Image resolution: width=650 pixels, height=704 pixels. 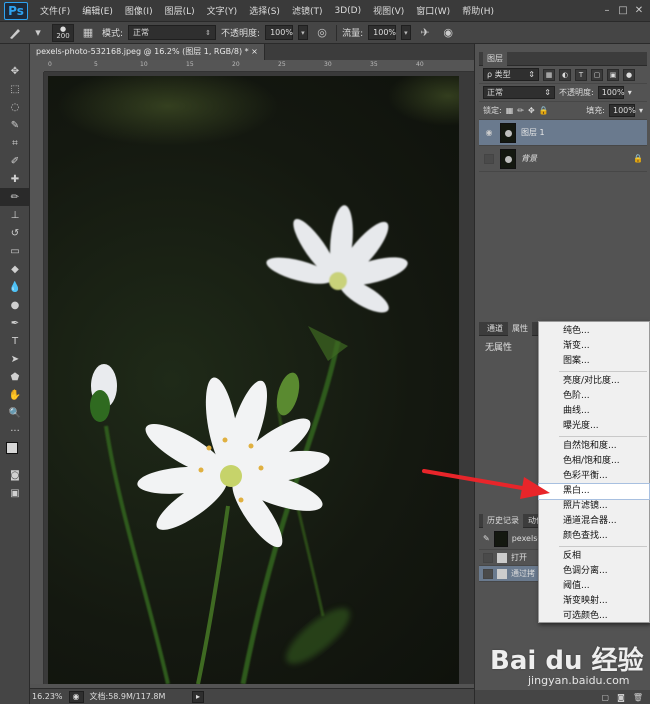 What do you see at coordinates (180, 10) in the screenshot?
I see `menu-layer: 图层(L)` at bounding box center [180, 10].